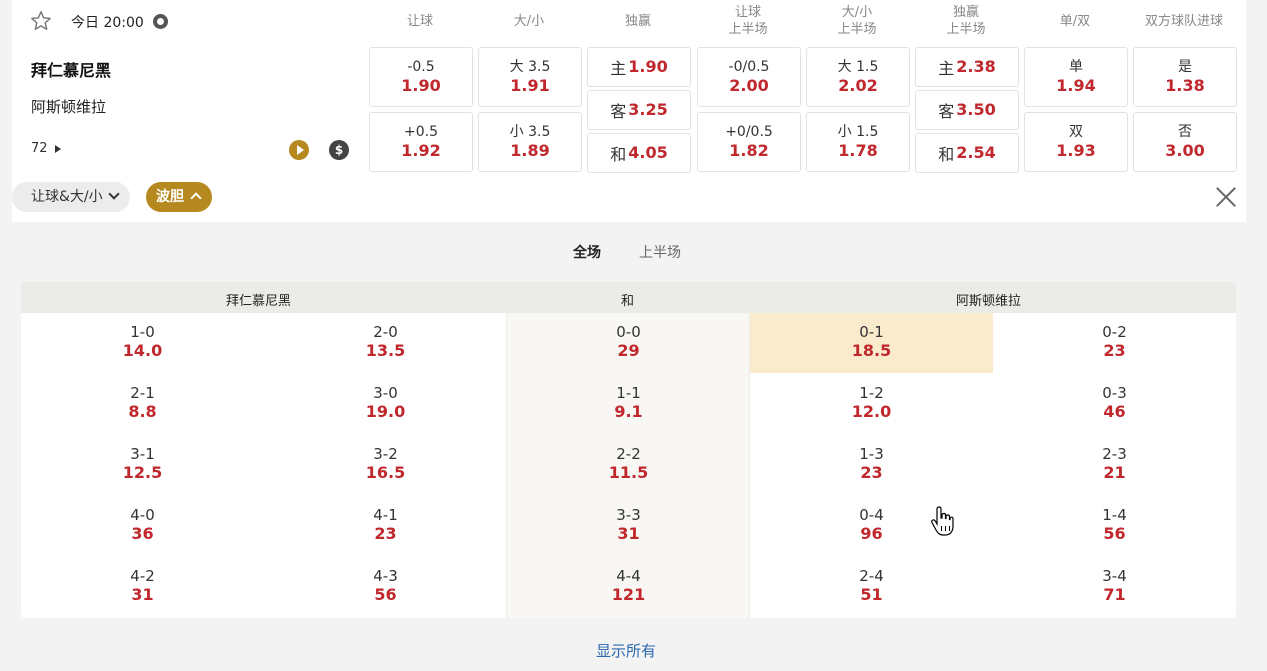  Describe the element at coordinates (871, 515) in the screenshot. I see `score-label: 0-4` at that location.